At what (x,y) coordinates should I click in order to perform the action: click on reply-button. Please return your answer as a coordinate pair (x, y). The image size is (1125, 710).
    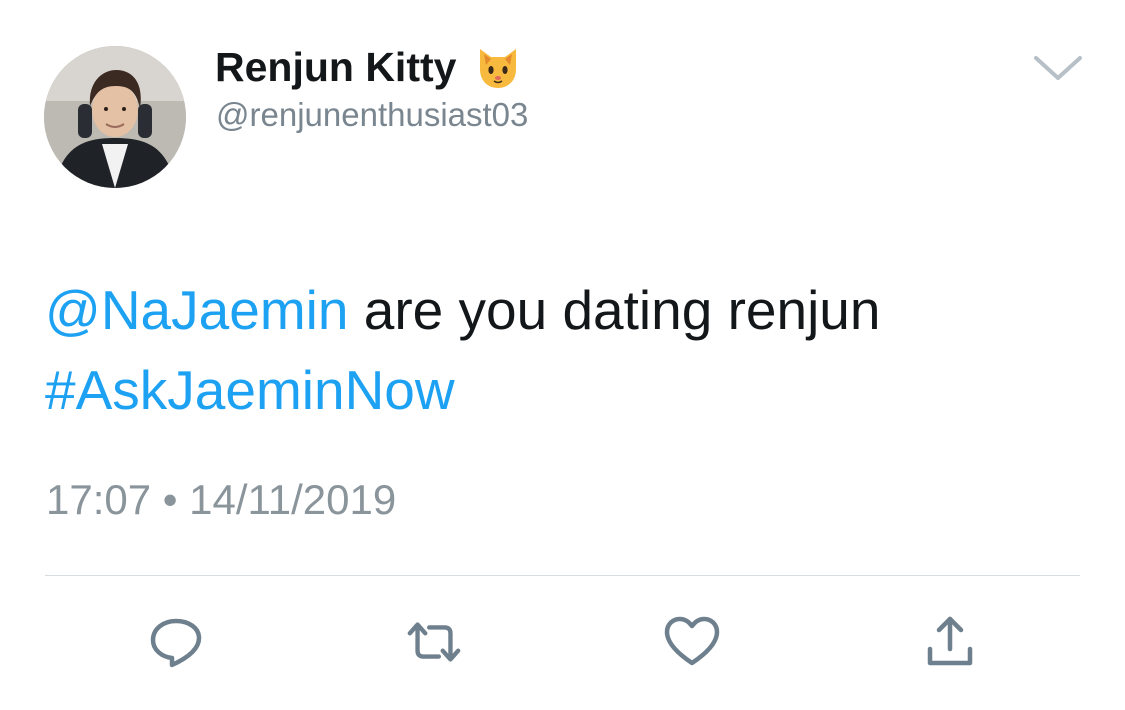
    Looking at the image, I should click on (176, 642).